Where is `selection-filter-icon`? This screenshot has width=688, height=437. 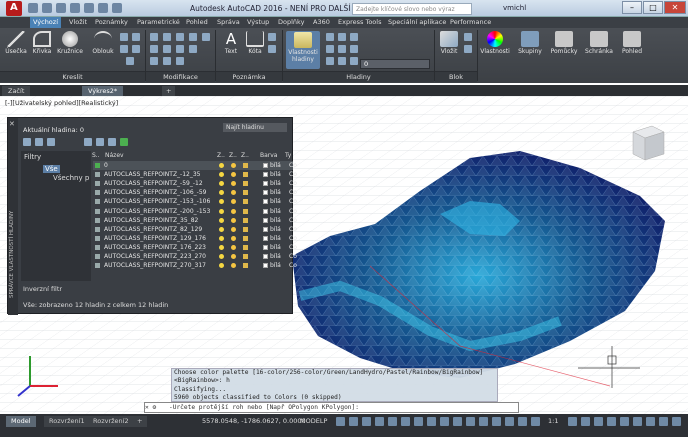 selection-filter-icon is located at coordinates (483, 421).